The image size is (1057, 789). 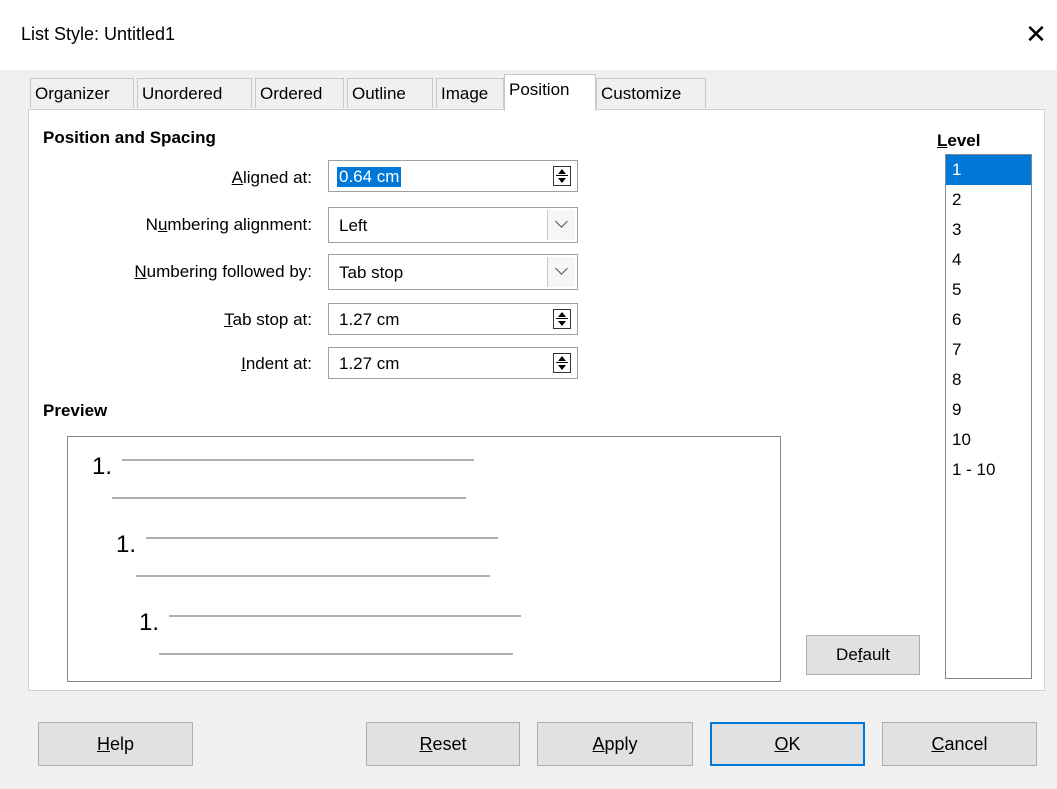 I want to click on reset-button: Reset, so click(x=443, y=744).